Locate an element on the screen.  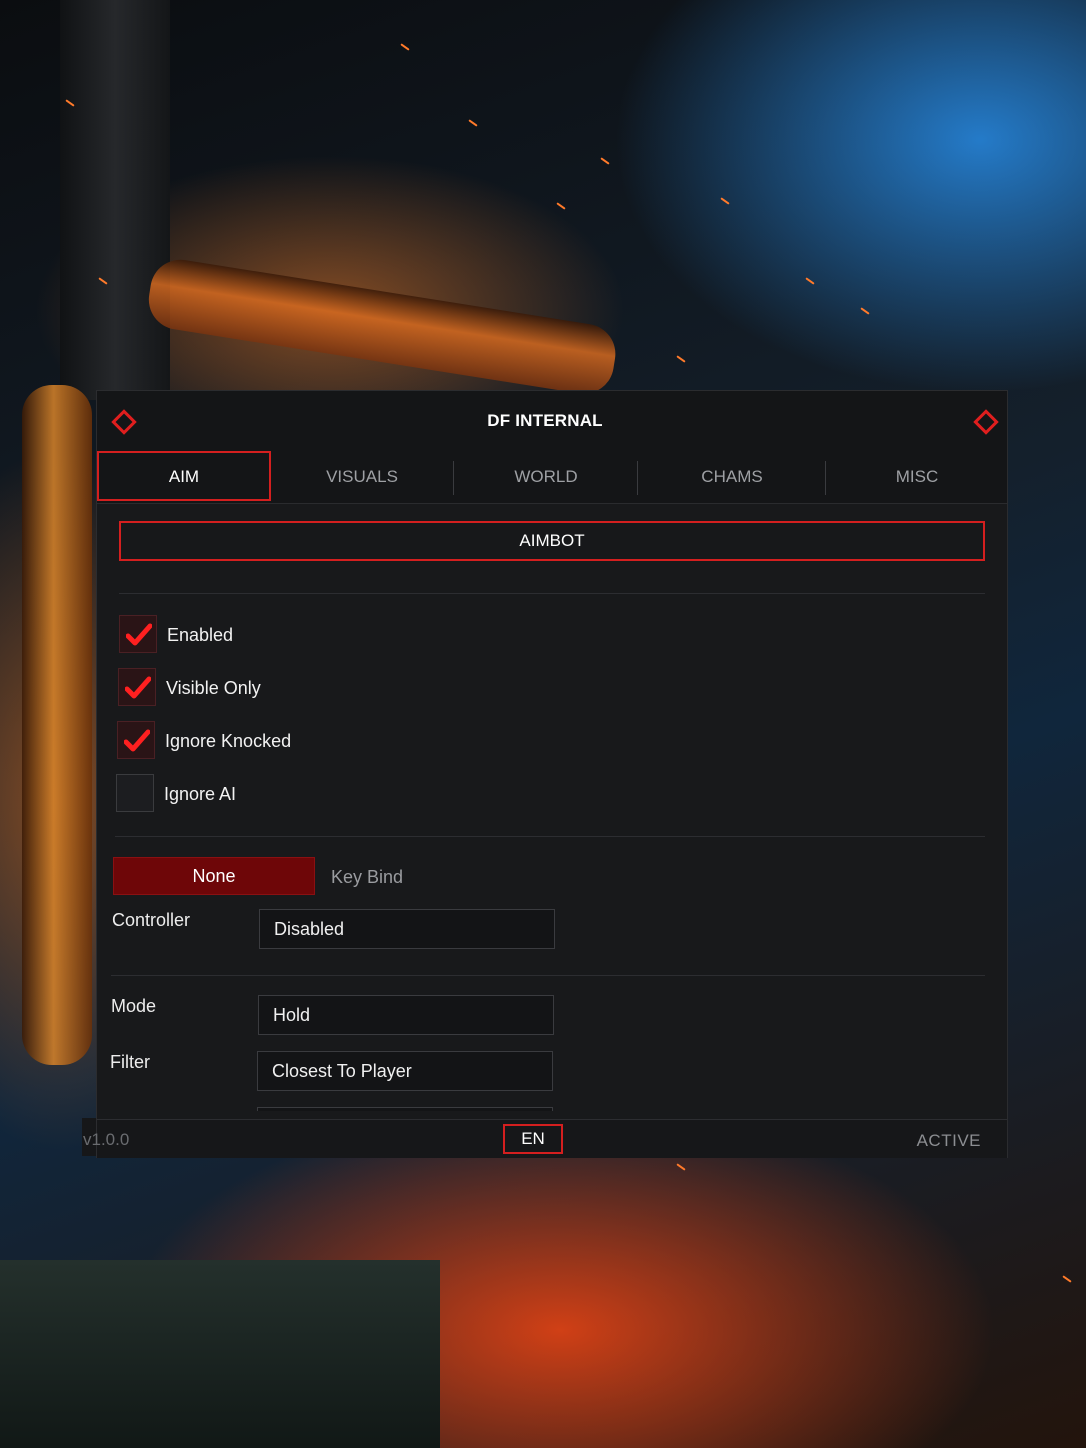
tab-chams: CHAMS is located at coordinates (732, 476).